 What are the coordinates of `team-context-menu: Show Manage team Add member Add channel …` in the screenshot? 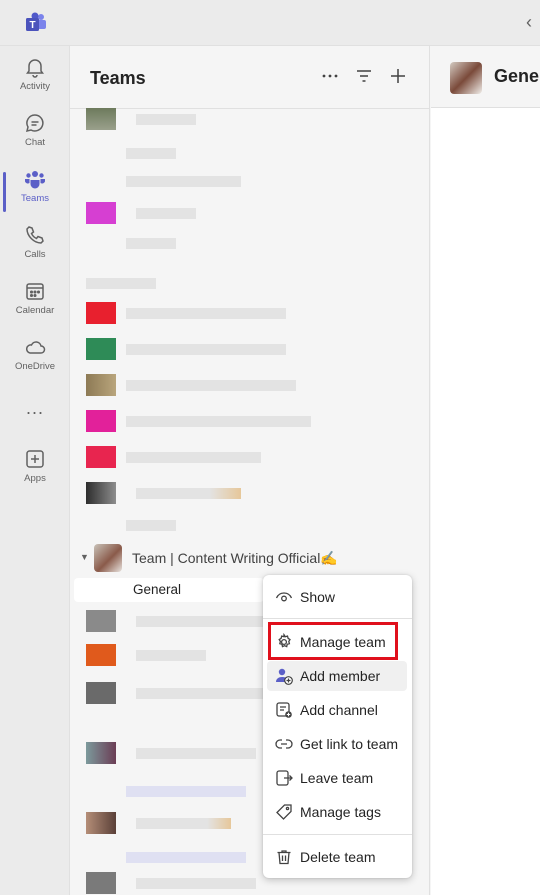 It's located at (337, 726).